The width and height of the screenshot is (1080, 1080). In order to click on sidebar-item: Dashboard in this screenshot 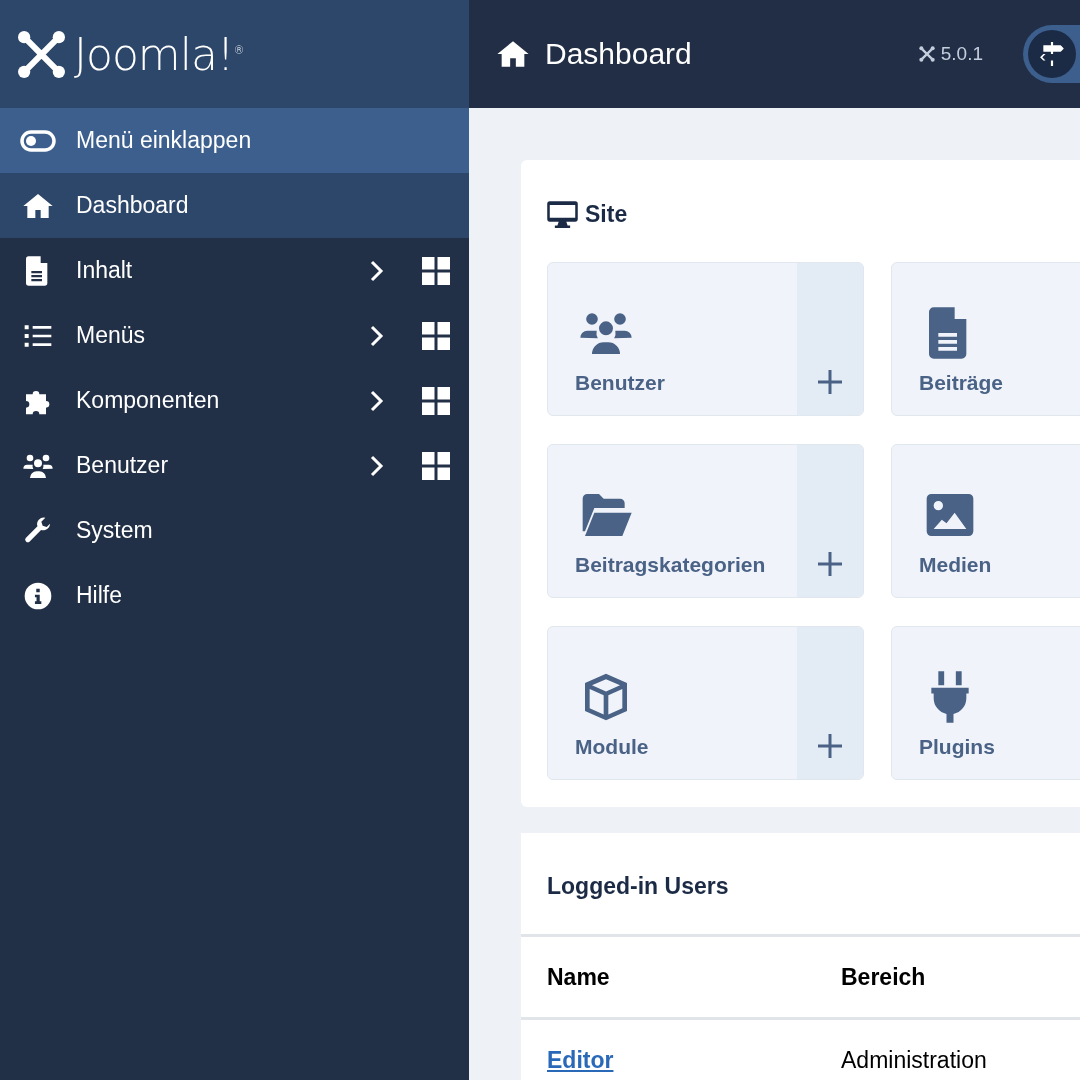, I will do `click(234, 205)`.